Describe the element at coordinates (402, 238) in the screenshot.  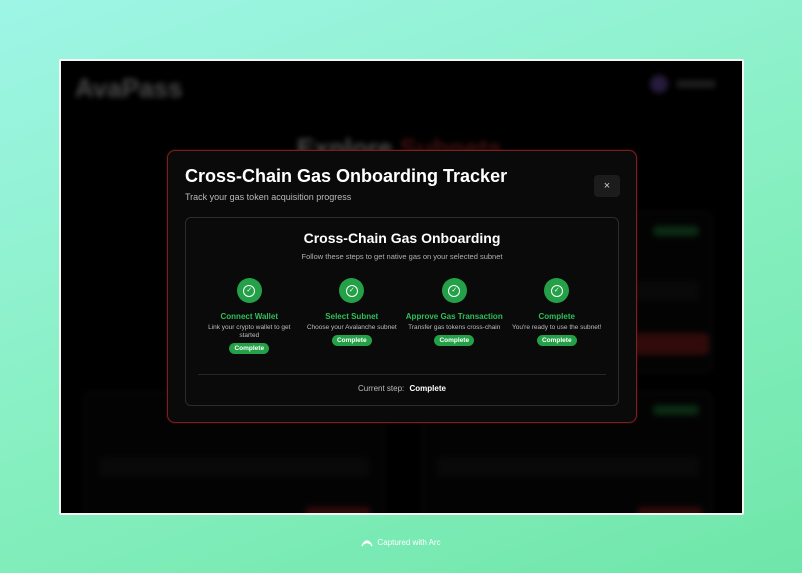
I see `panel-title: Cross-Chain Gas Onboarding` at that location.